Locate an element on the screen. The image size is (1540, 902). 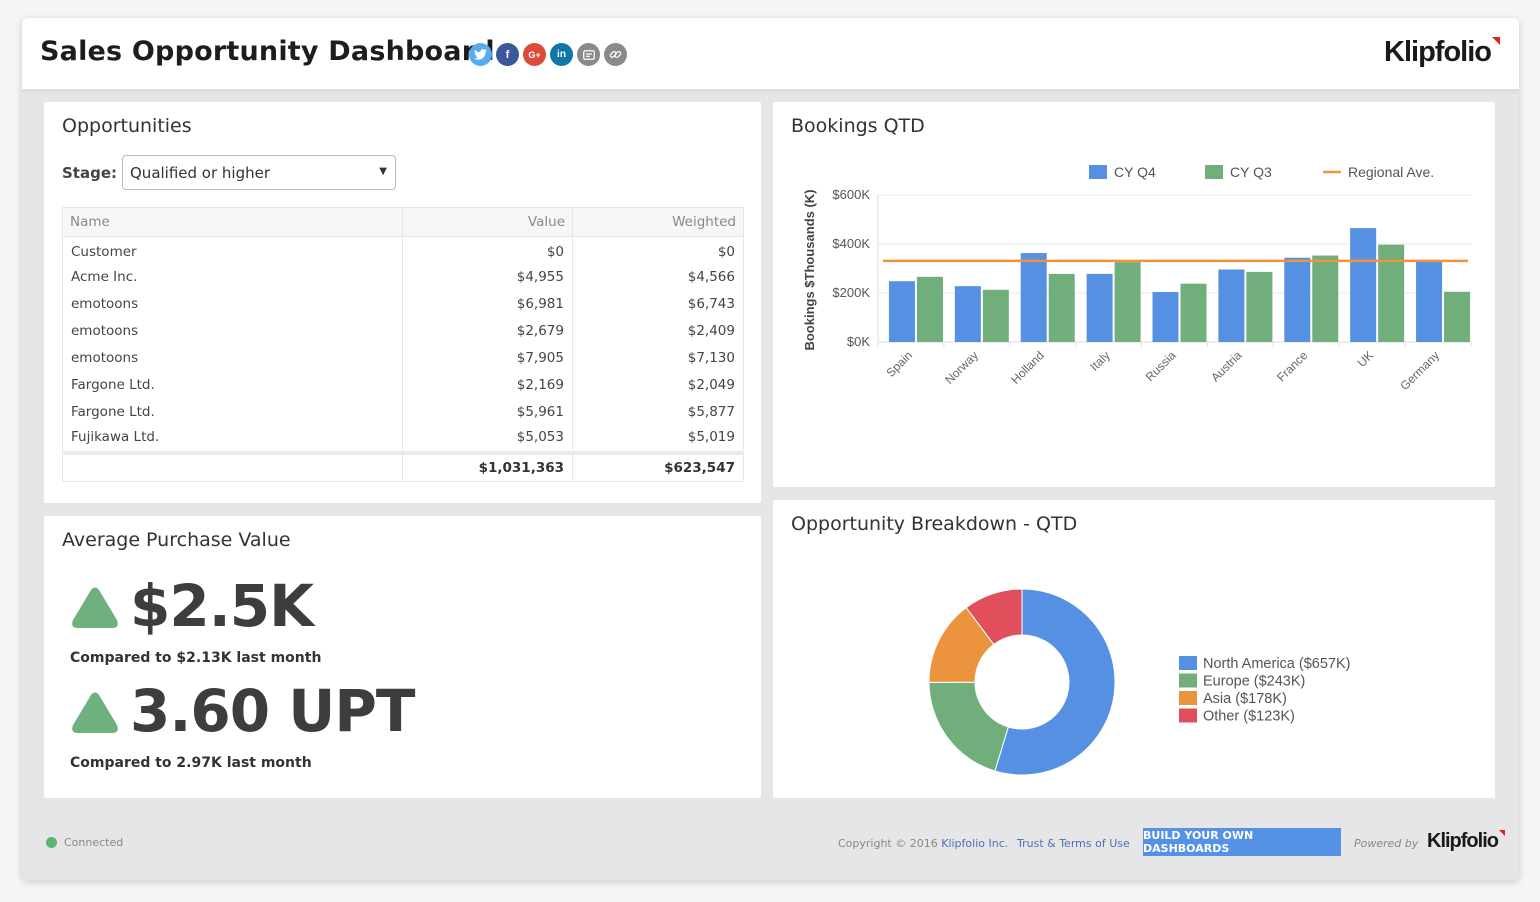
cell-name: Customer is located at coordinates (232, 250).